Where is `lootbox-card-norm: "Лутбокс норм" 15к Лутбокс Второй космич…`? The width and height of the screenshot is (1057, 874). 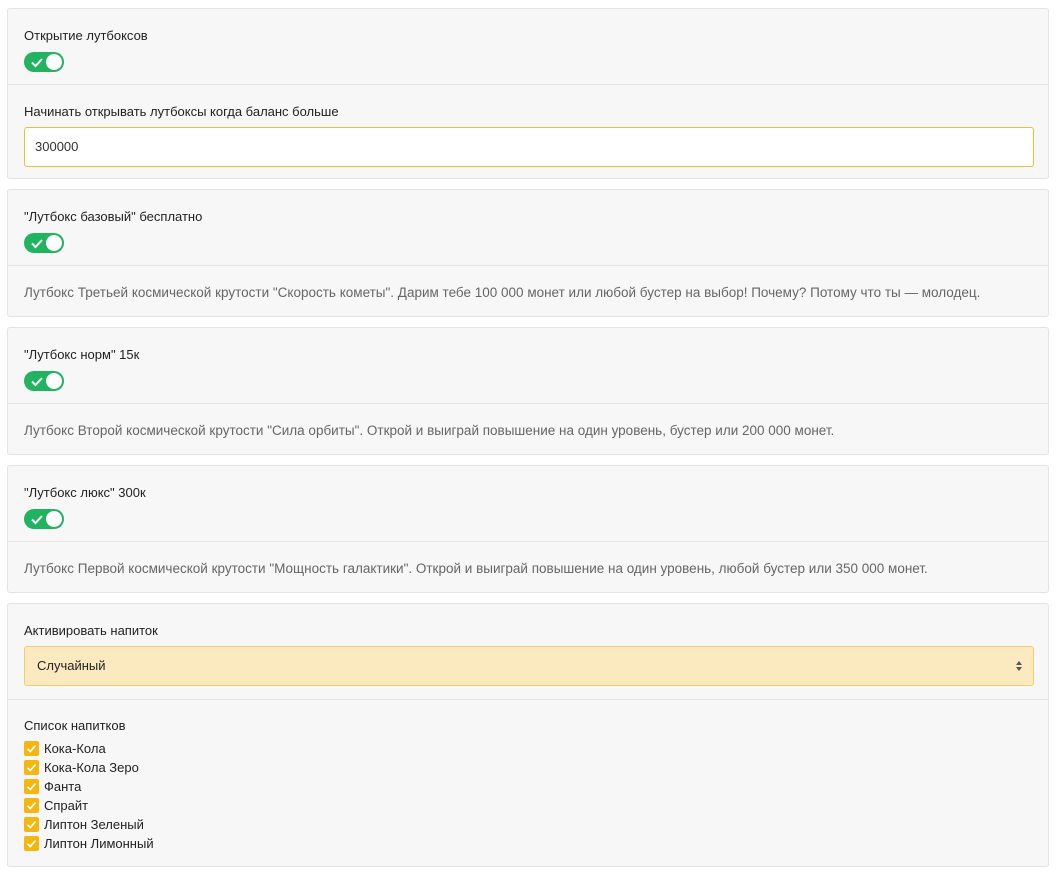
lootbox-card-norm: "Лутбокс норм" 15к Лутбокс Второй космич… is located at coordinates (528, 391).